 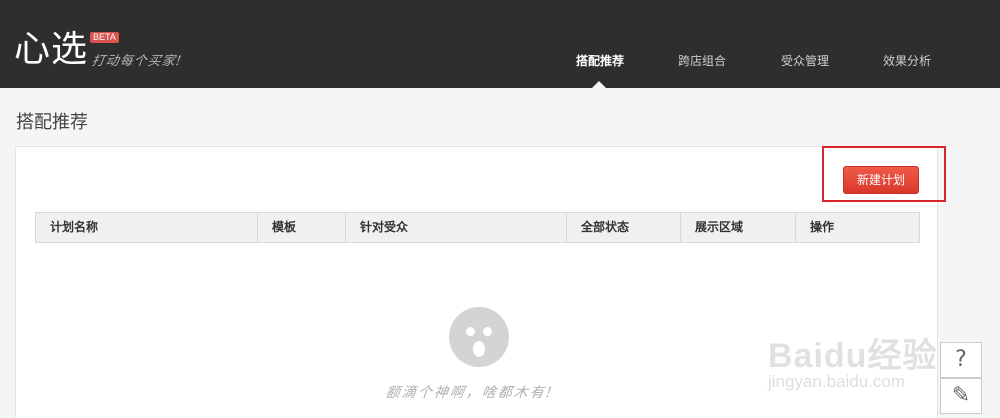 I want to click on nav-tab-audience: 受众管理, so click(x=805, y=60).